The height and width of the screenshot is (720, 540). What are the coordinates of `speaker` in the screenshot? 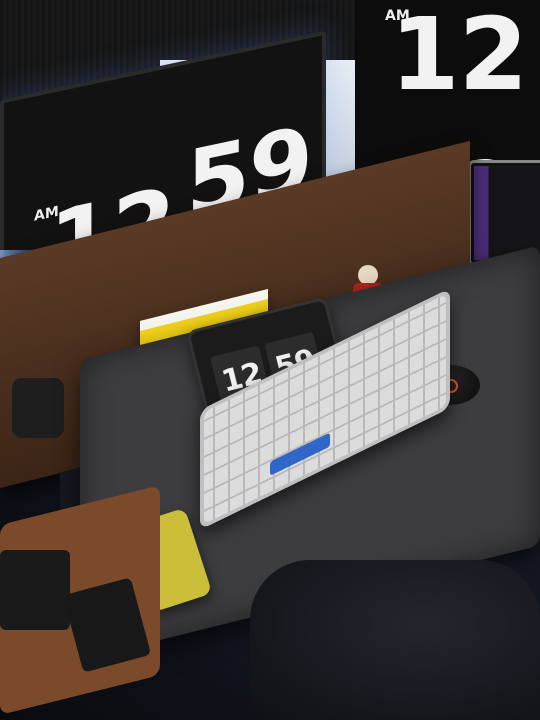 It's located at (38, 408).